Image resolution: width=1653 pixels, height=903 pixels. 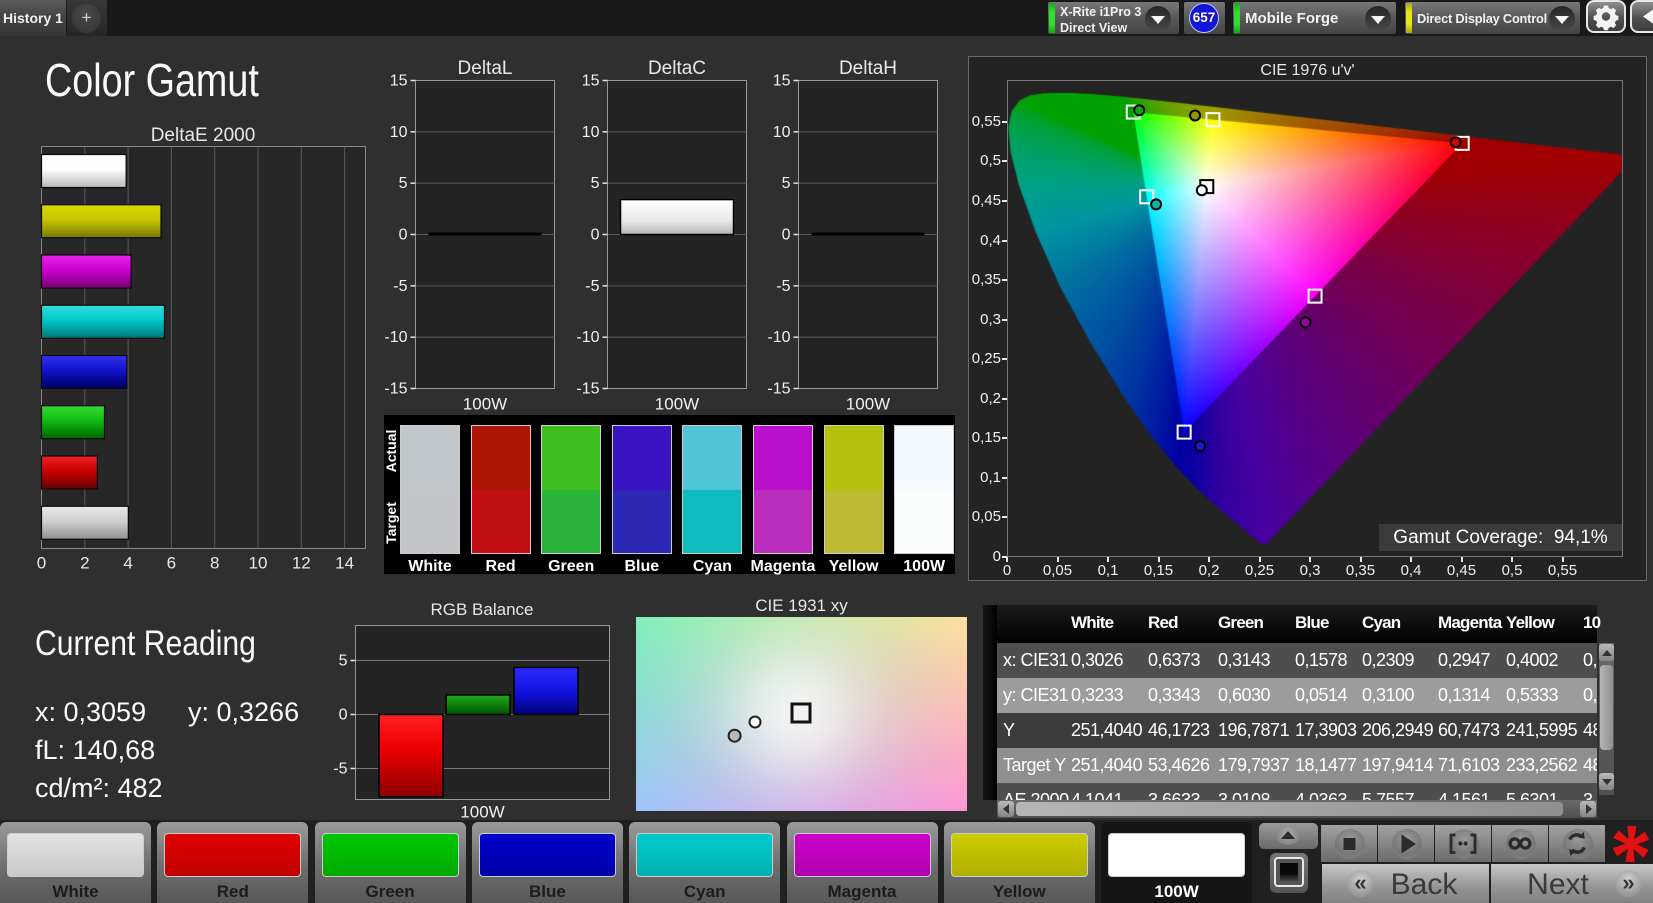 I want to click on svg-text: DeltaC, so click(x=677, y=69).